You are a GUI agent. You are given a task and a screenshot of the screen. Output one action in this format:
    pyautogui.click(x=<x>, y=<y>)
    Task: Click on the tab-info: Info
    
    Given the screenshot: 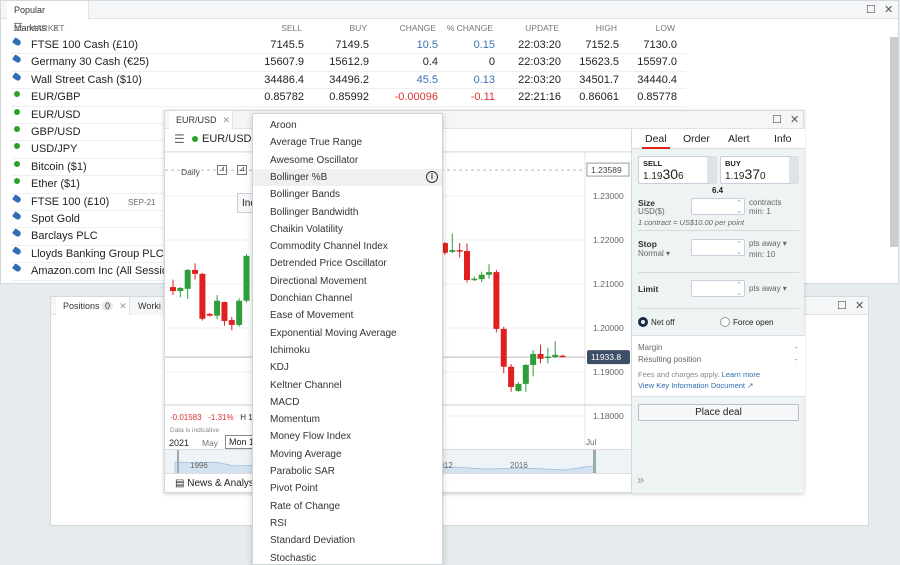 What is the action you would take?
    pyautogui.click(x=783, y=139)
    